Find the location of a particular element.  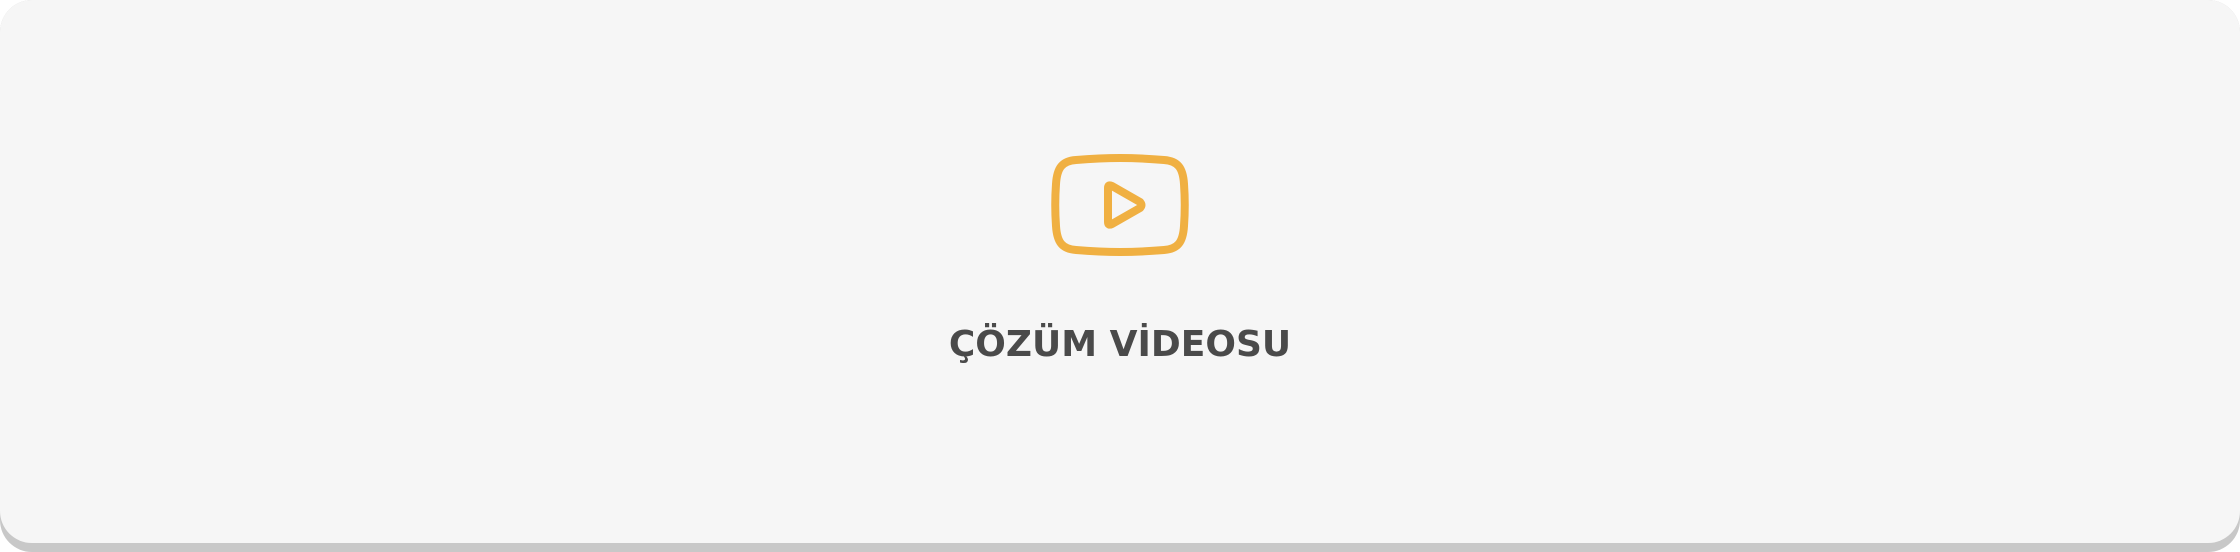

video-play-icon is located at coordinates (1120, 205).